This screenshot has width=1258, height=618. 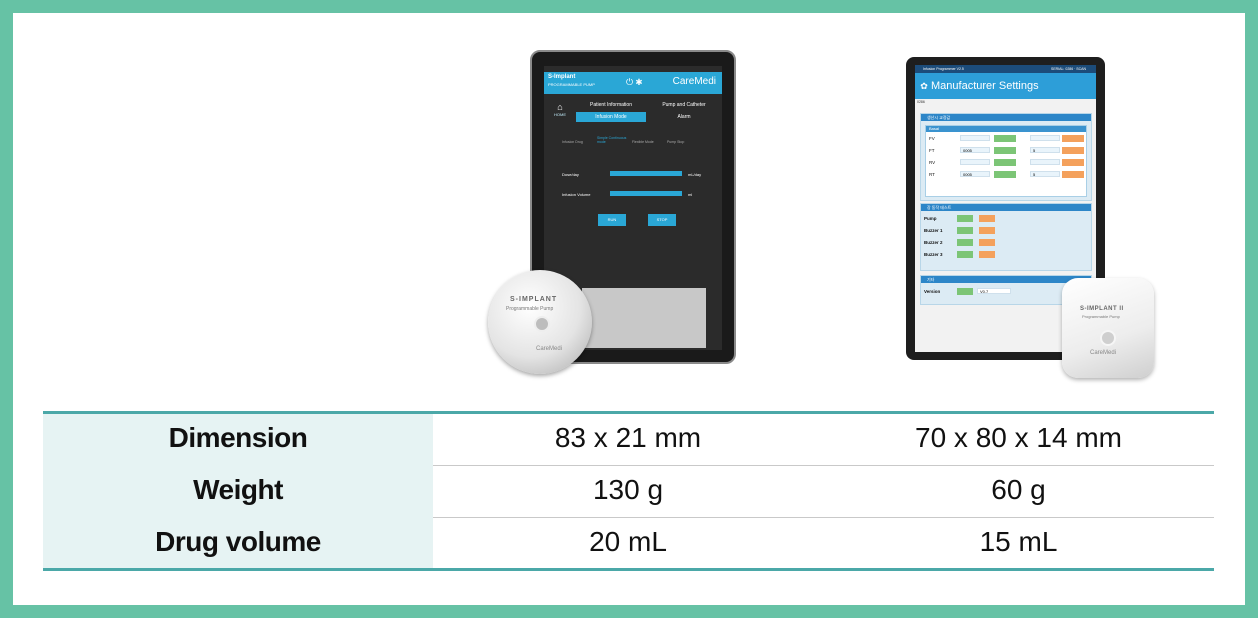 What do you see at coordinates (932, 291) in the screenshot?
I see `version-label: Version` at bounding box center [932, 291].